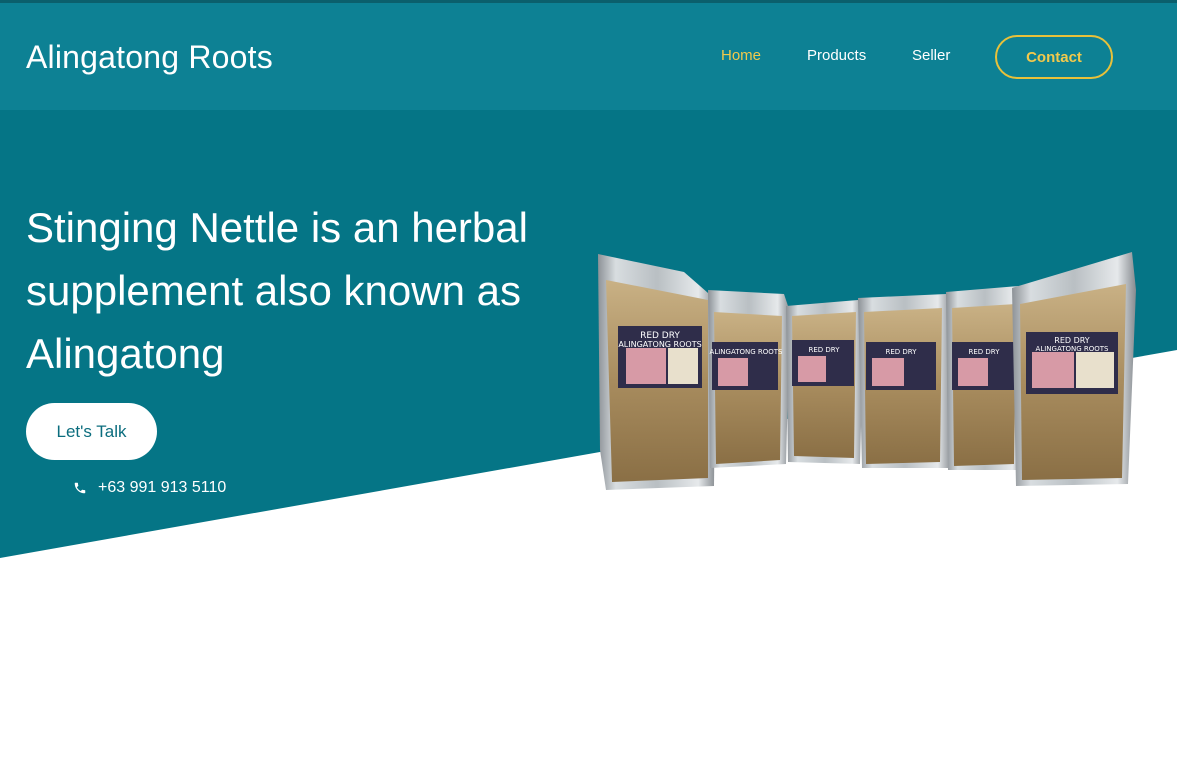 The image size is (1177, 772). Describe the element at coordinates (657, 372) in the screenshot. I see `product-bag-1: RED DRY ALINGATONG ROOTS` at that location.